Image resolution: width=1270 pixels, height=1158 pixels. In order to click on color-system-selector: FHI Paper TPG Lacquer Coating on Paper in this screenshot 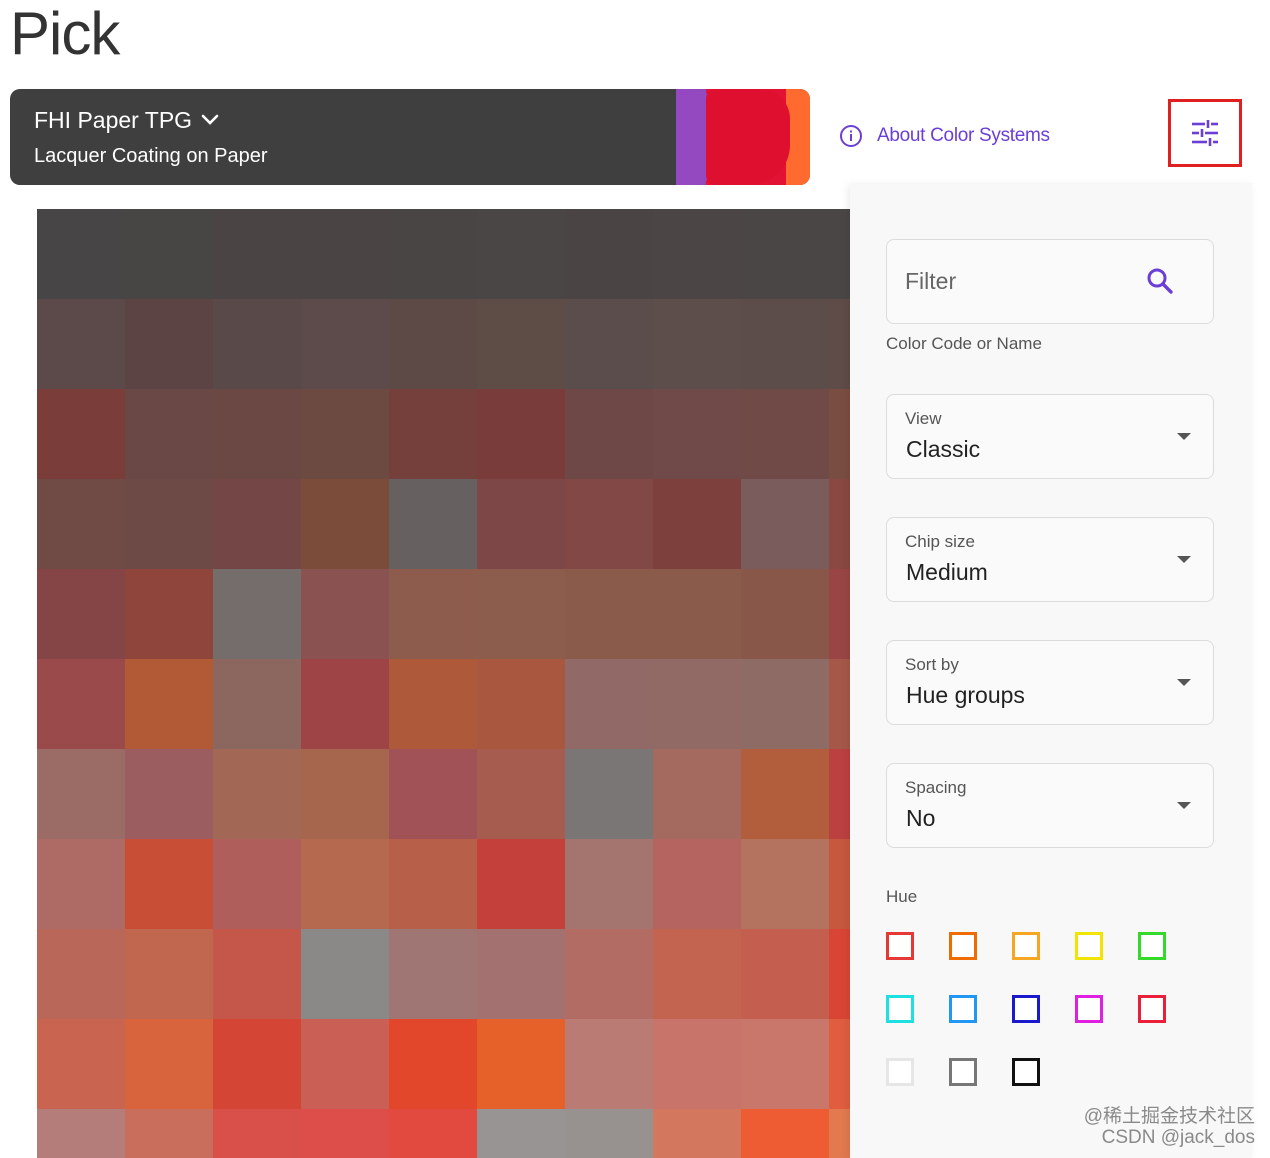, I will do `click(410, 137)`.